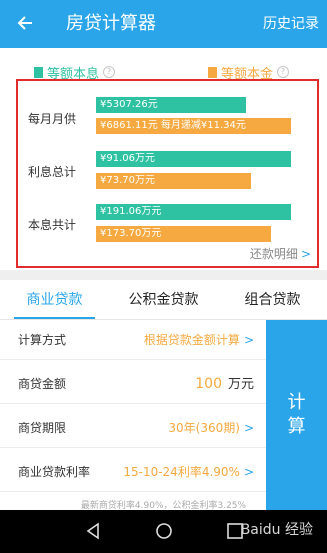  I want to click on loan-rate-row: 商业贷款利率 15-10-24利率4.90% >, so click(133, 472).